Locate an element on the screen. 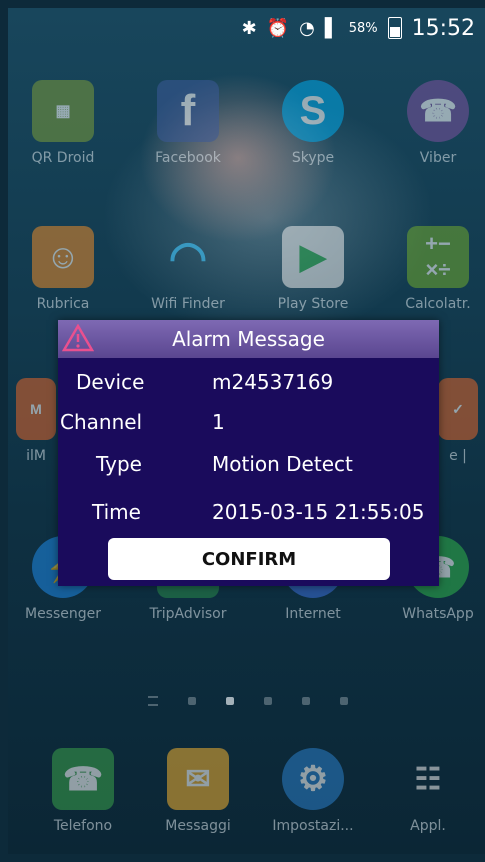 Image resolution: width=485 pixels, height=862 pixels. play-store-icon: ▶ is located at coordinates (313, 257).